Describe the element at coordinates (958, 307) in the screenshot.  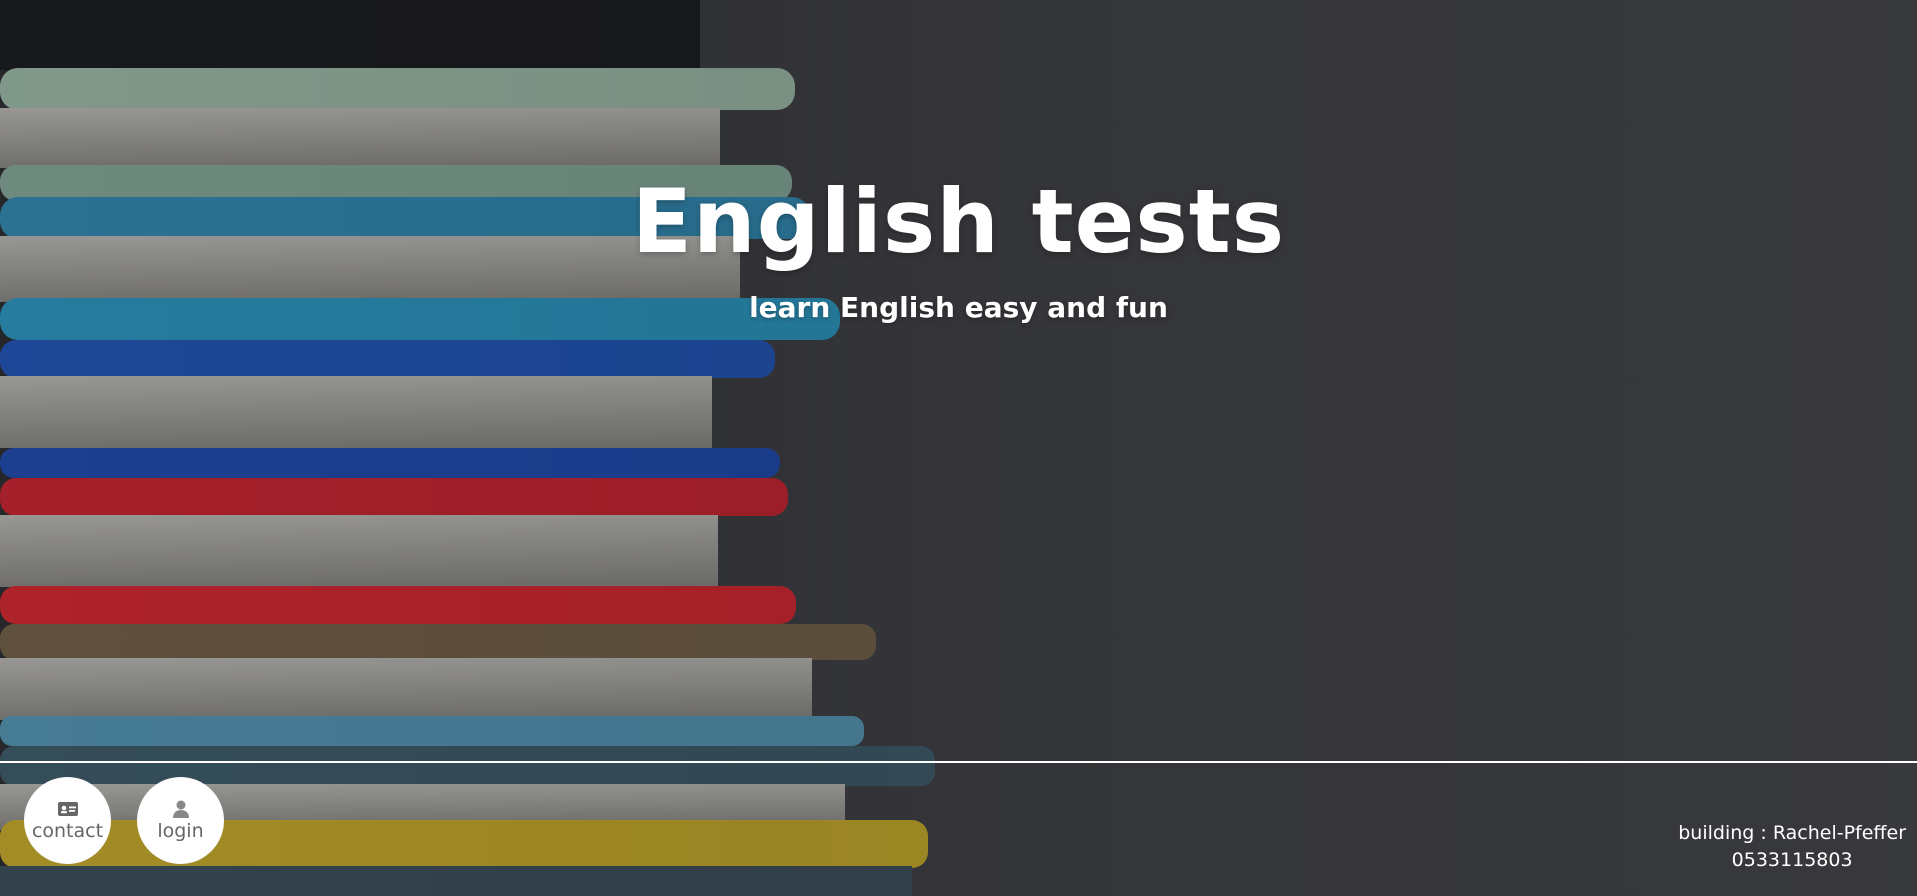
I see `page-subtitle: learn English easy and fun` at that location.